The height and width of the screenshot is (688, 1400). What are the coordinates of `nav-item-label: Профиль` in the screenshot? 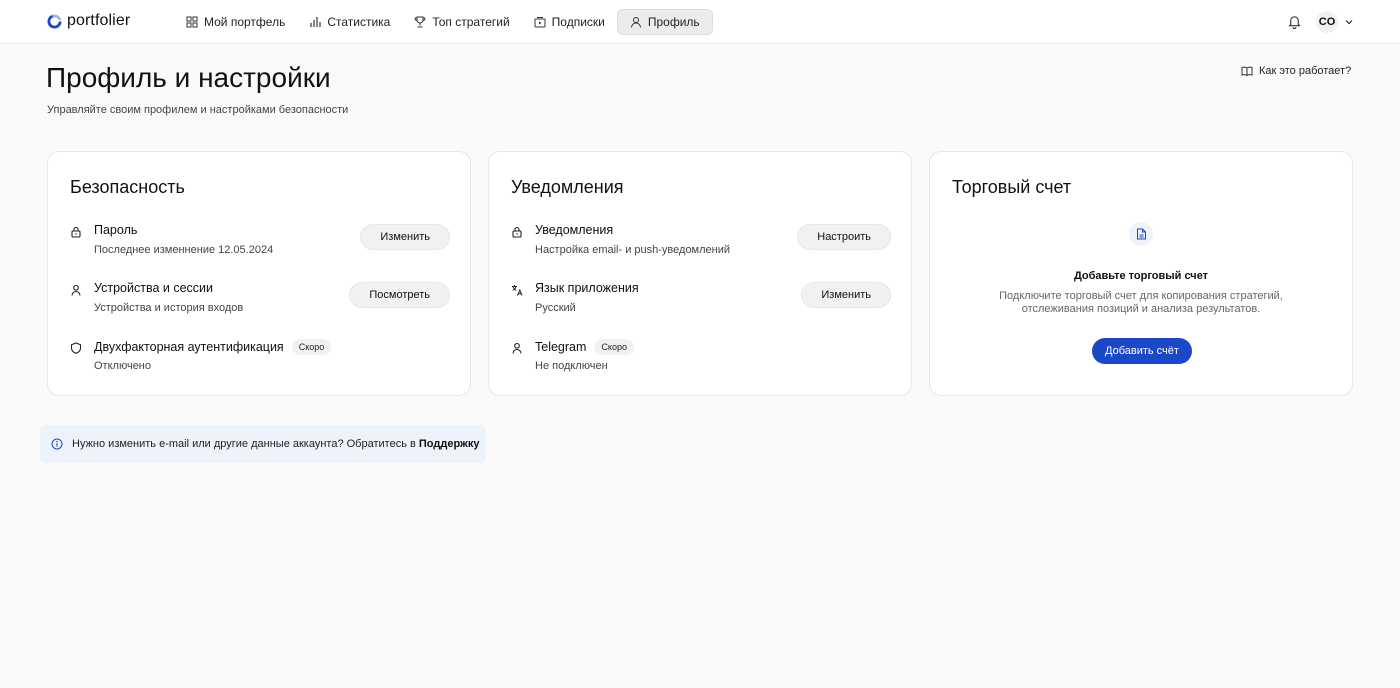 It's located at (673, 22).